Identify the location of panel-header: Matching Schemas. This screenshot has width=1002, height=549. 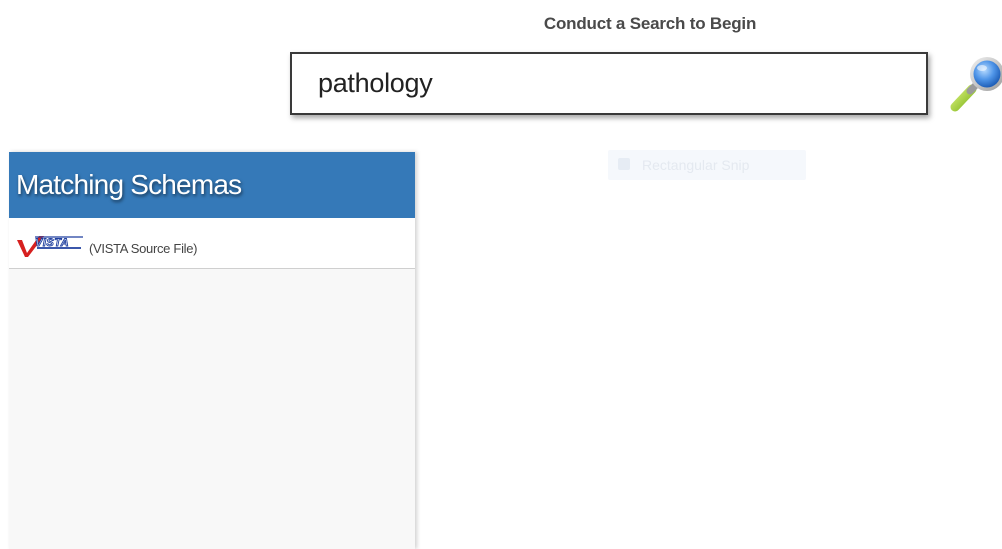
(212, 185).